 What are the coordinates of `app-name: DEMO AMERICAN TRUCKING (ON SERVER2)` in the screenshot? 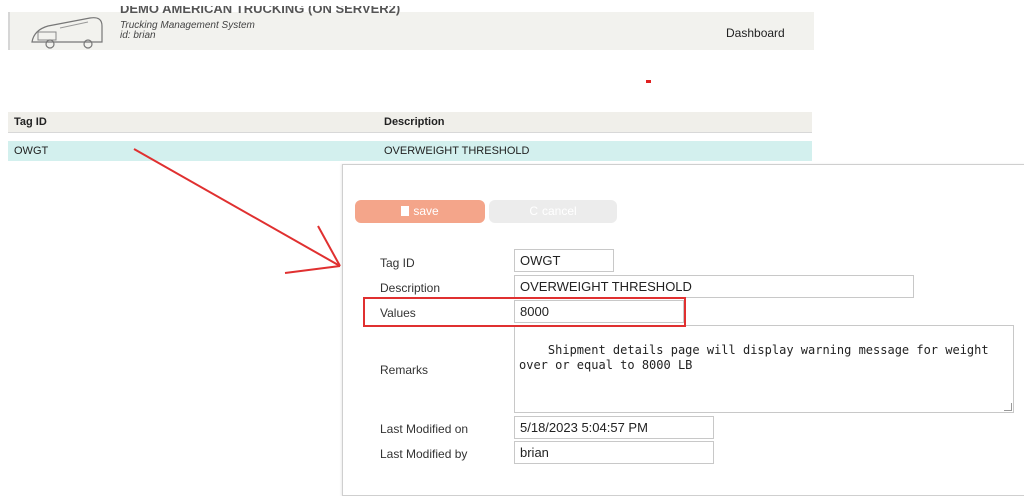 It's located at (260, 11).